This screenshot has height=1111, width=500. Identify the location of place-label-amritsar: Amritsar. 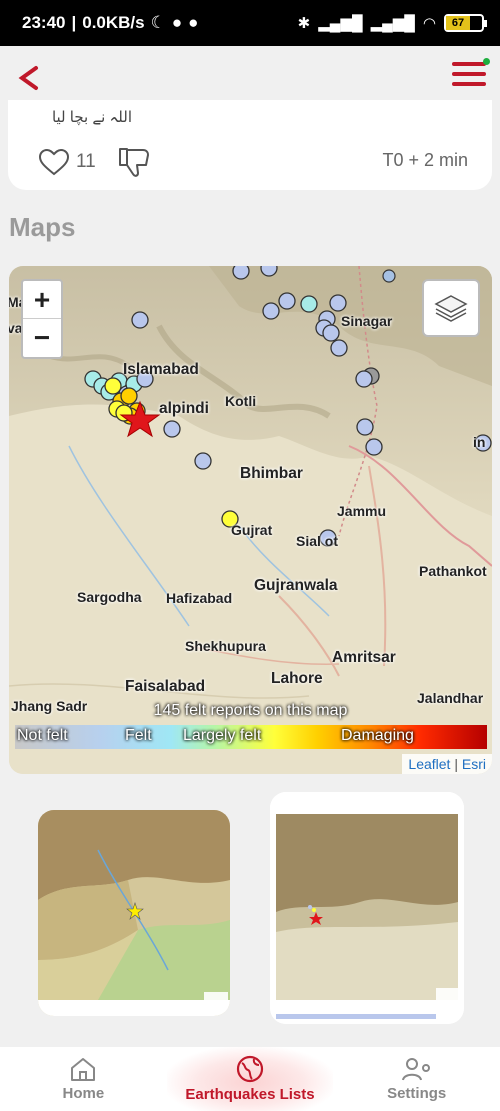
(364, 657).